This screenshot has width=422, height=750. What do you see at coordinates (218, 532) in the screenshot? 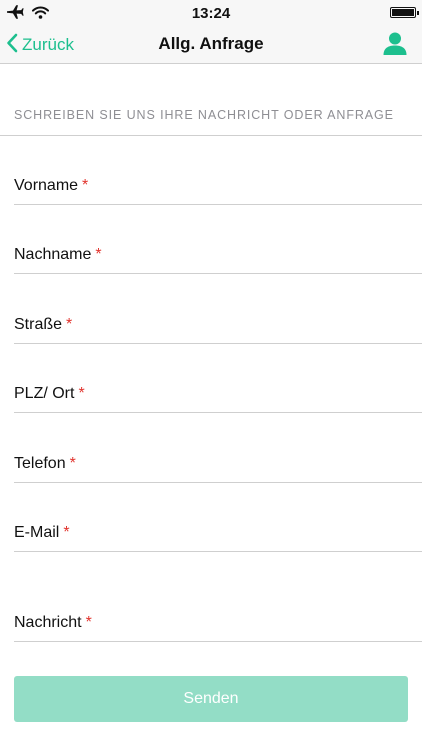
I see `email-field: E-Mail *` at bounding box center [218, 532].